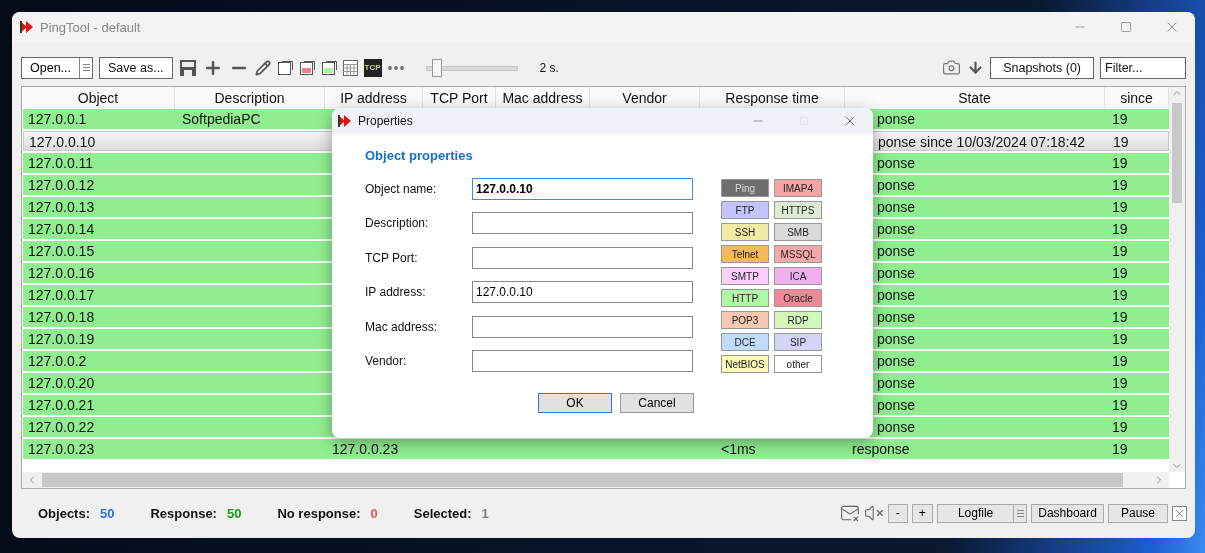  What do you see at coordinates (61, 383) in the screenshot?
I see `table-cell-text: 127.0.0.20` at bounding box center [61, 383].